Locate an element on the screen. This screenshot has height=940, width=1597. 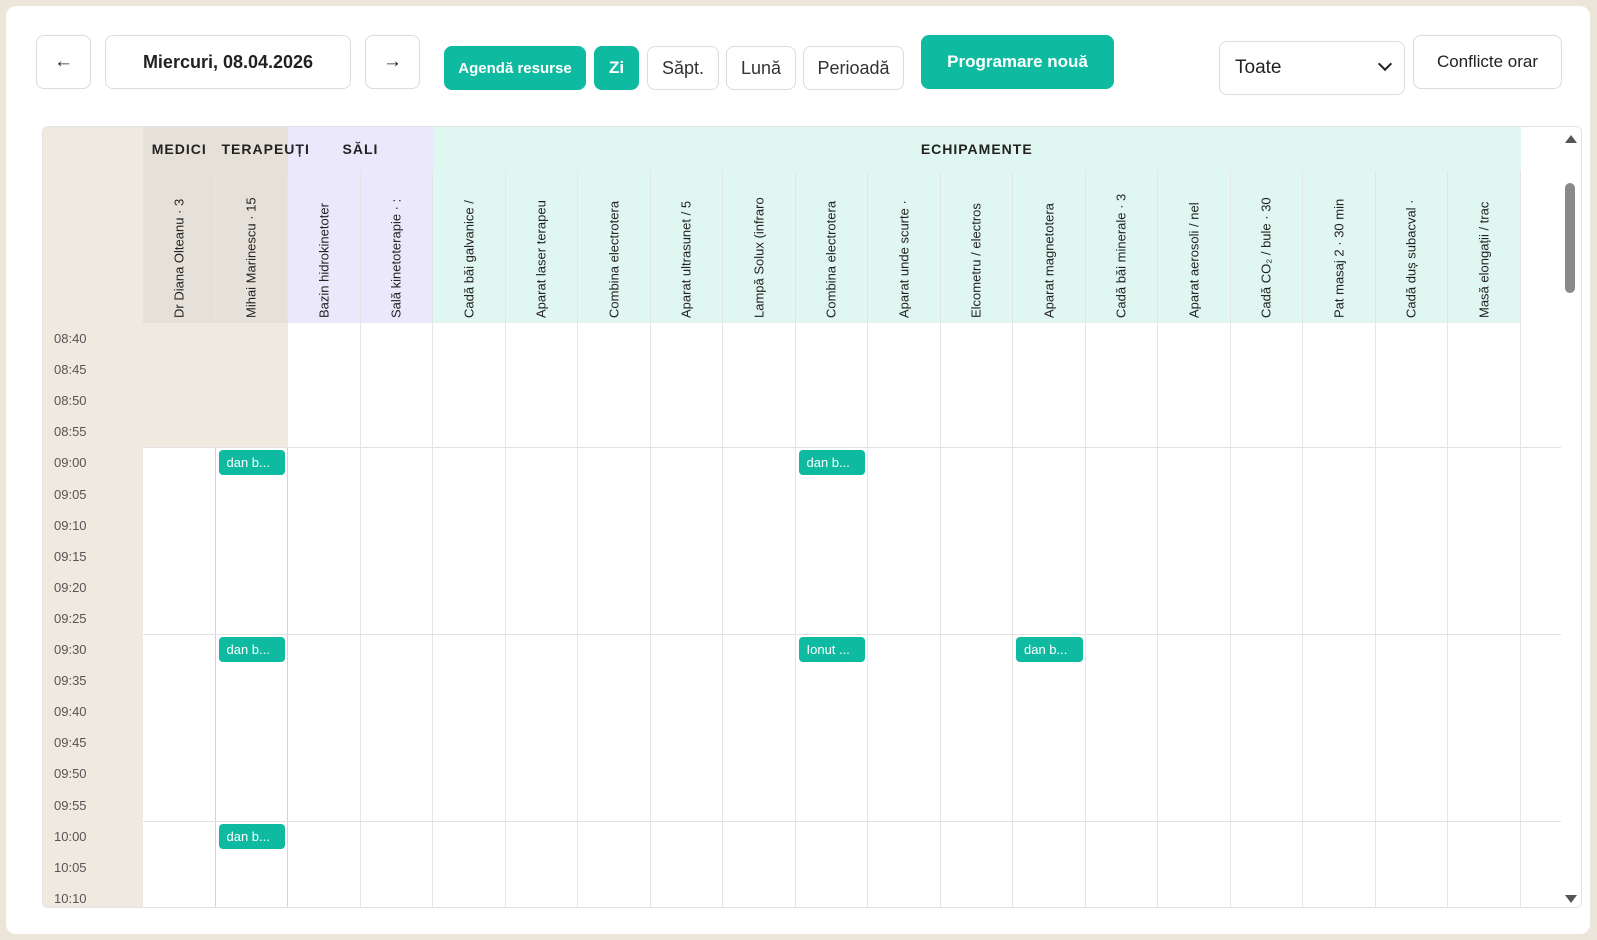
time-slot-label: 09:40 is located at coordinates (70, 712).